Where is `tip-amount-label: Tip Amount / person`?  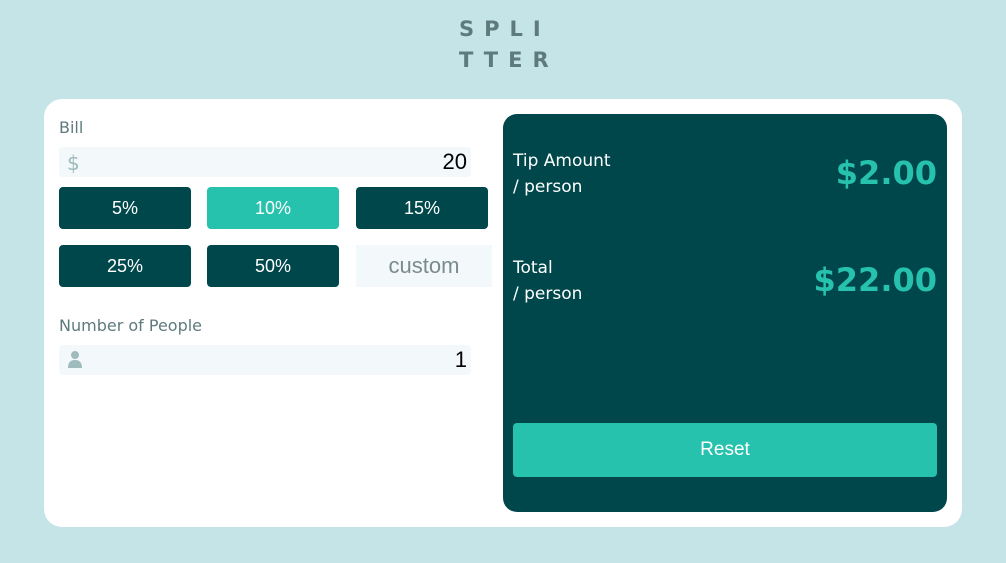
tip-amount-label: Tip Amount / person is located at coordinates (562, 174).